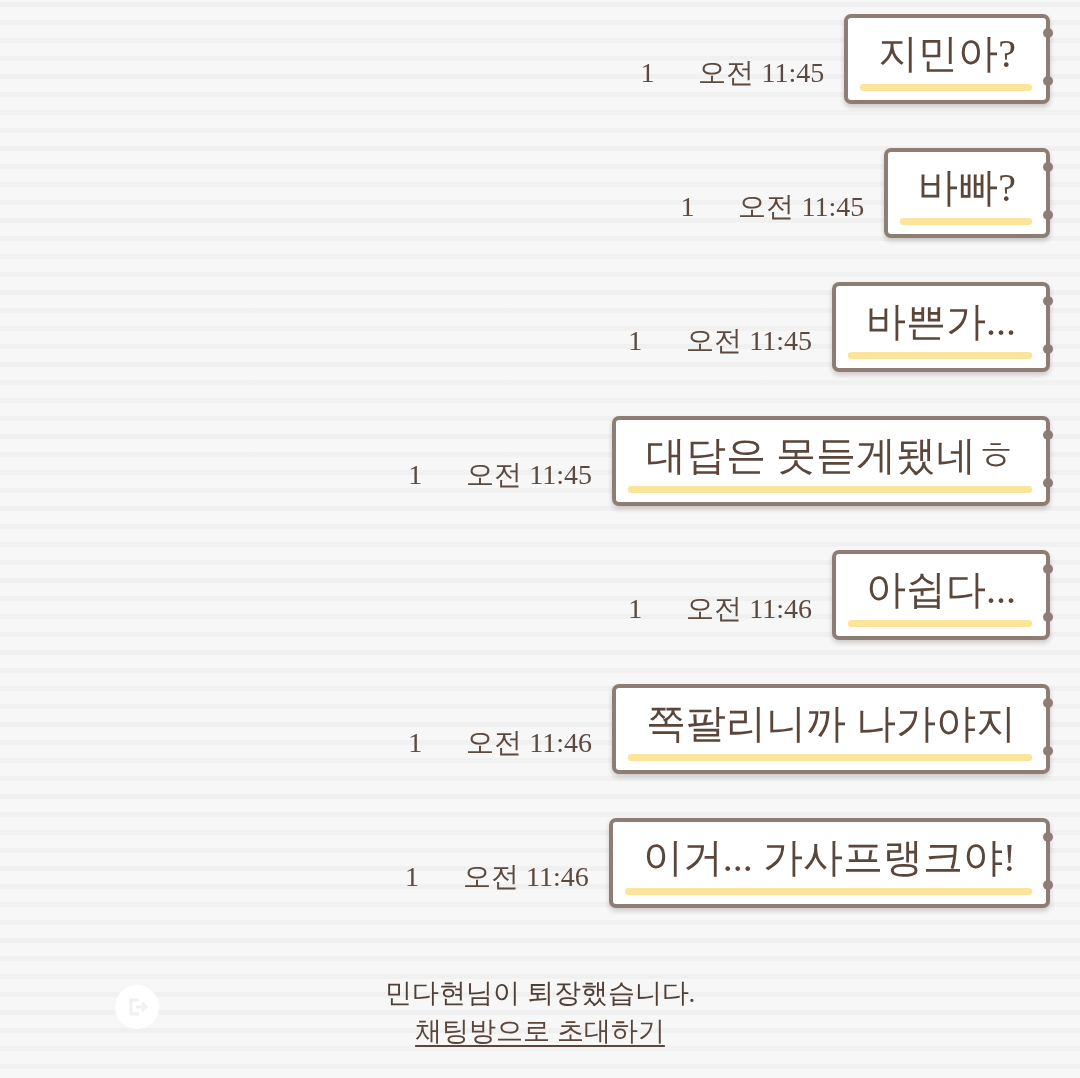 The image size is (1080, 1078). What do you see at coordinates (947, 54) in the screenshot?
I see `message-text: 지민아?` at bounding box center [947, 54].